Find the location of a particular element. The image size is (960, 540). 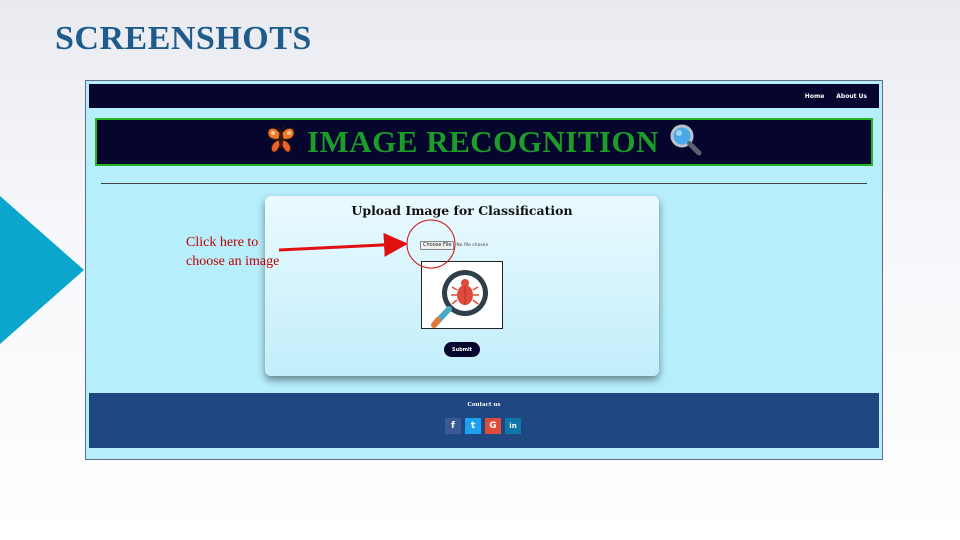

annotation-overlay is located at coordinates (367, 244).